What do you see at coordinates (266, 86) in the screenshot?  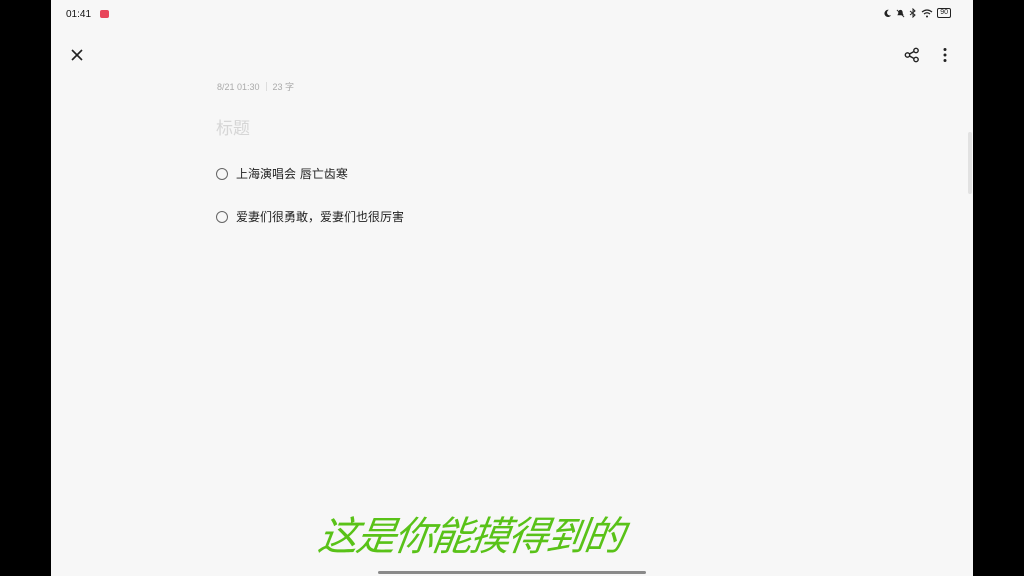 I see `meta-divider` at bounding box center [266, 86].